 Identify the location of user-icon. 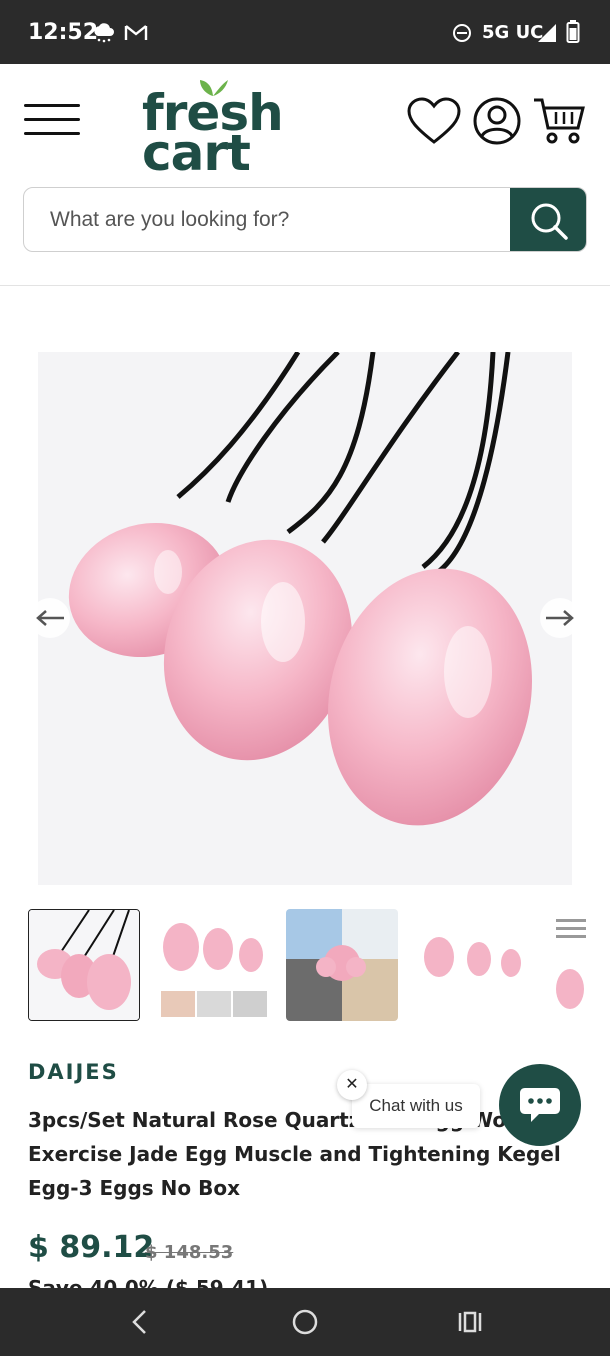
(497, 121).